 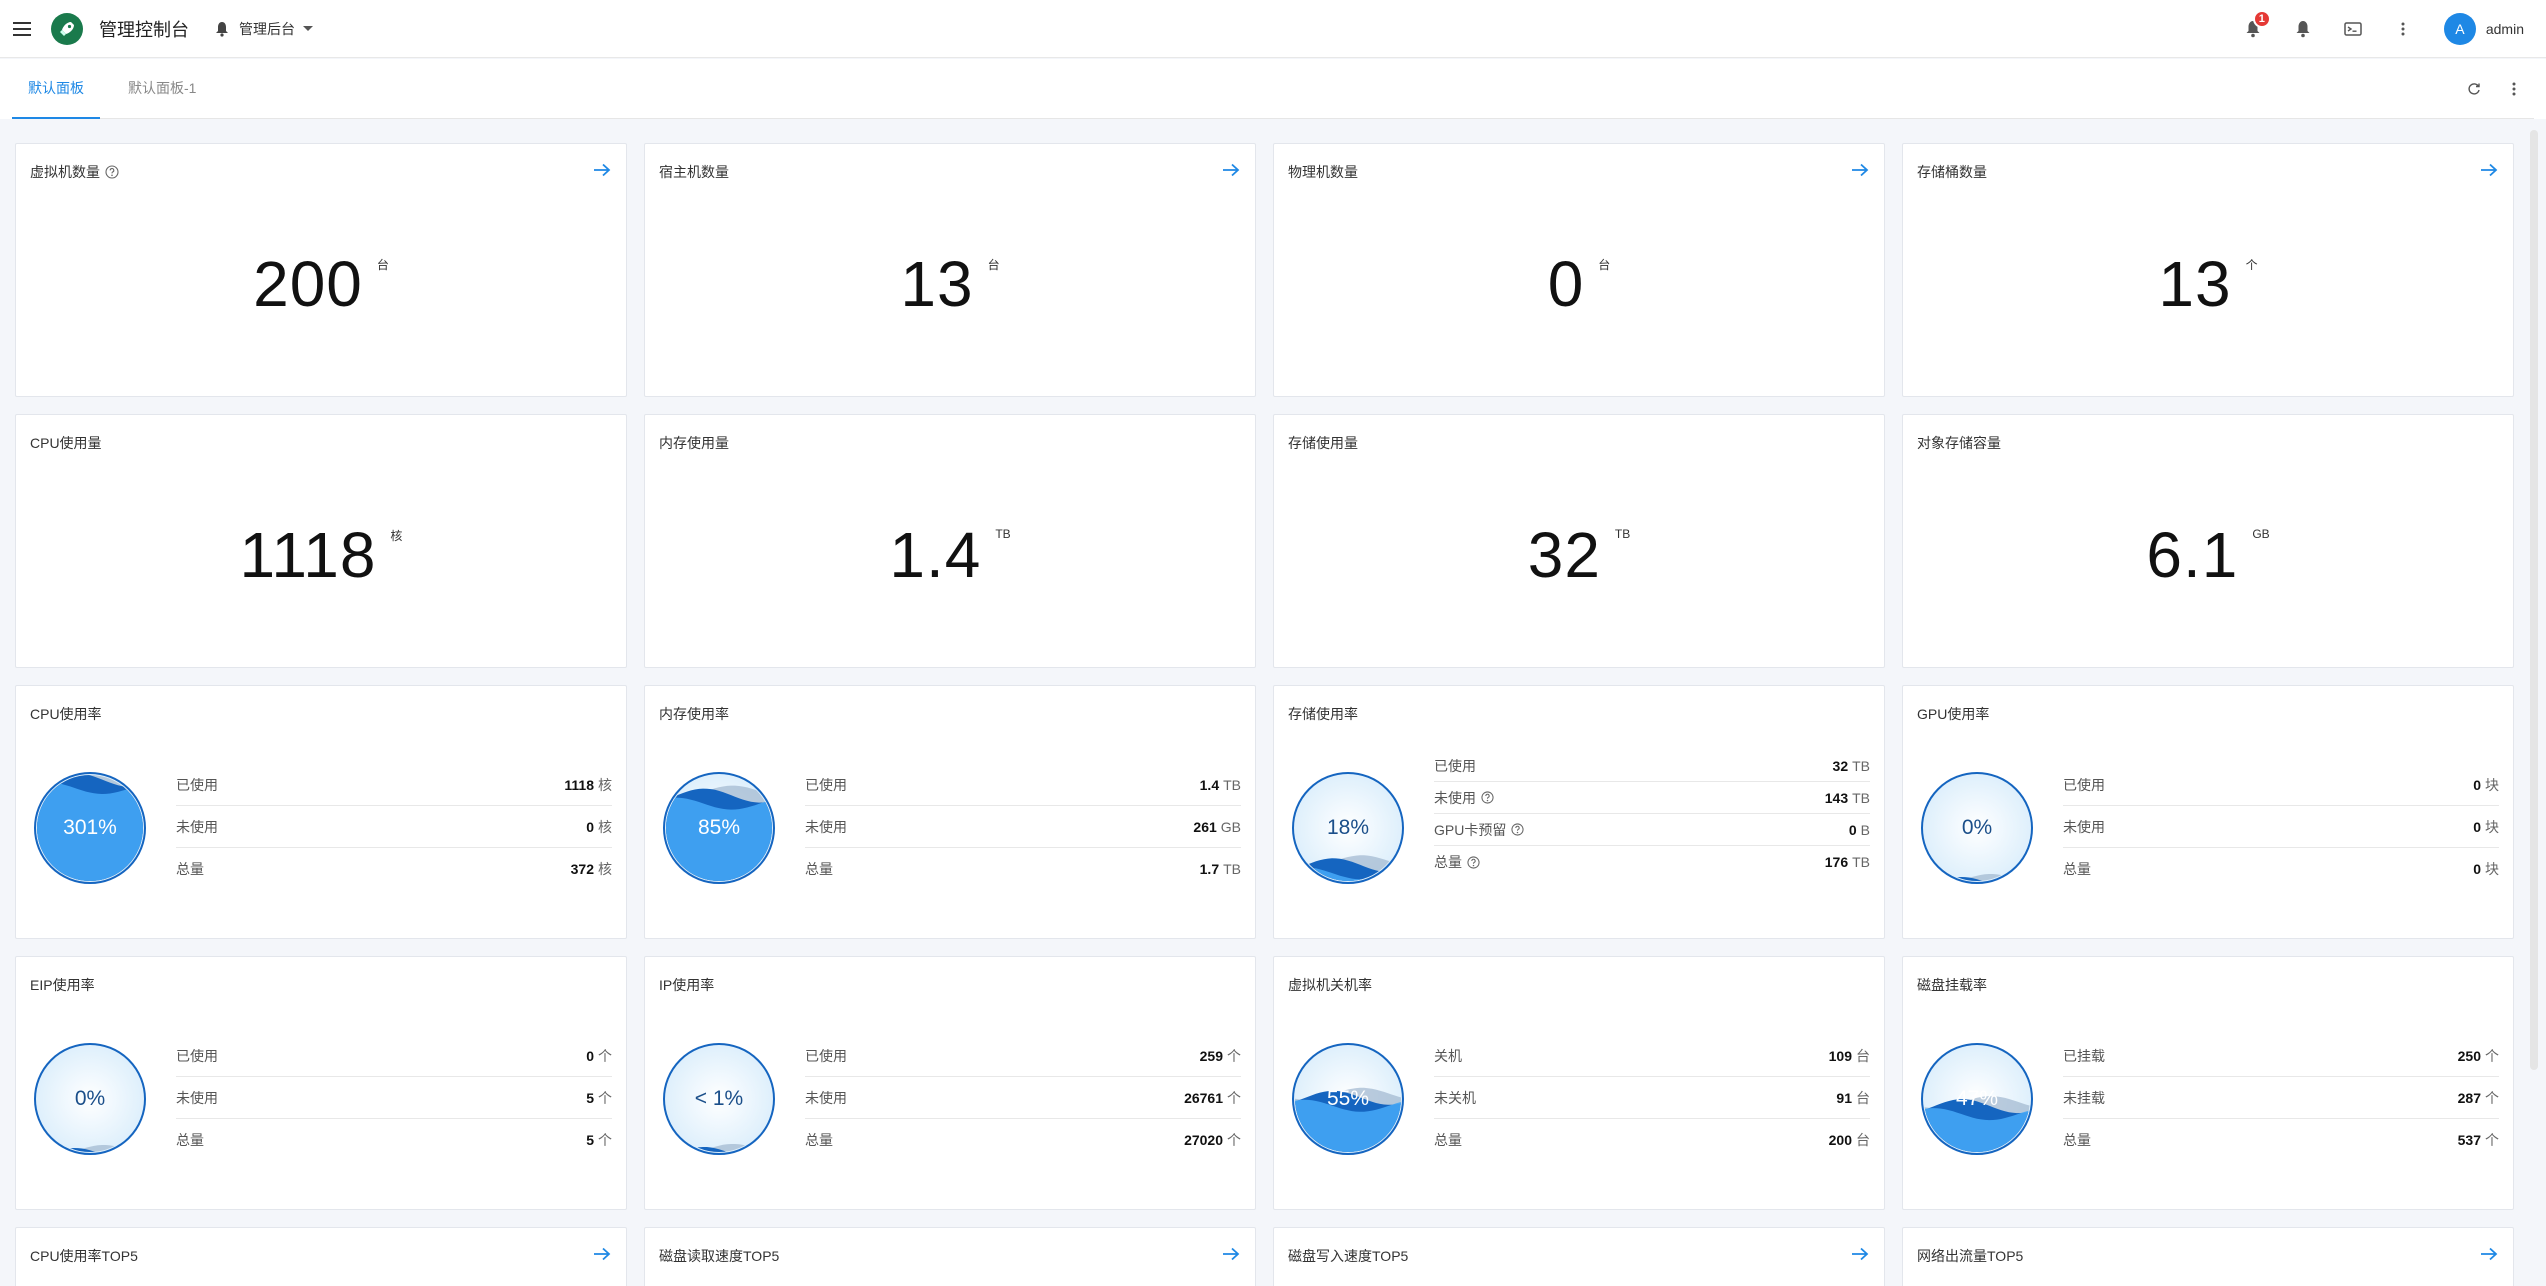 What do you see at coordinates (1840, 1140) in the screenshot?
I see `stat-value: 200` at bounding box center [1840, 1140].